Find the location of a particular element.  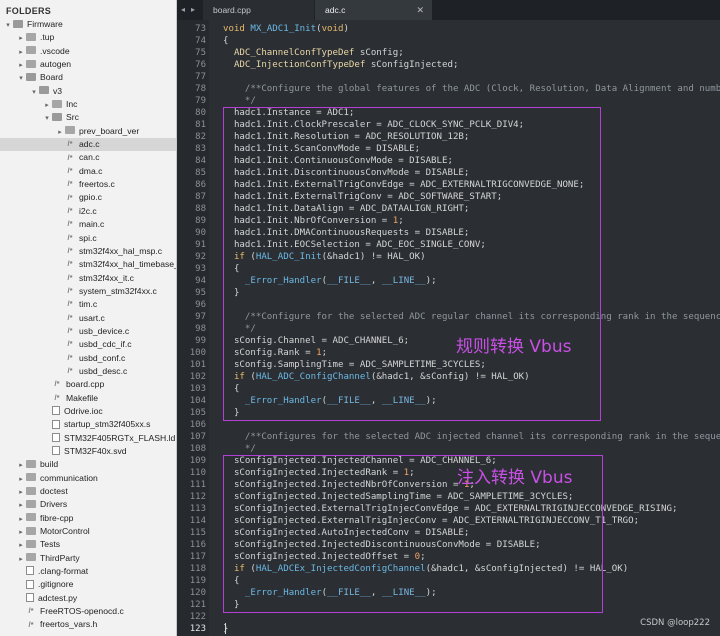

sidebar-file: /* usart.c is located at coordinates (88, 318).